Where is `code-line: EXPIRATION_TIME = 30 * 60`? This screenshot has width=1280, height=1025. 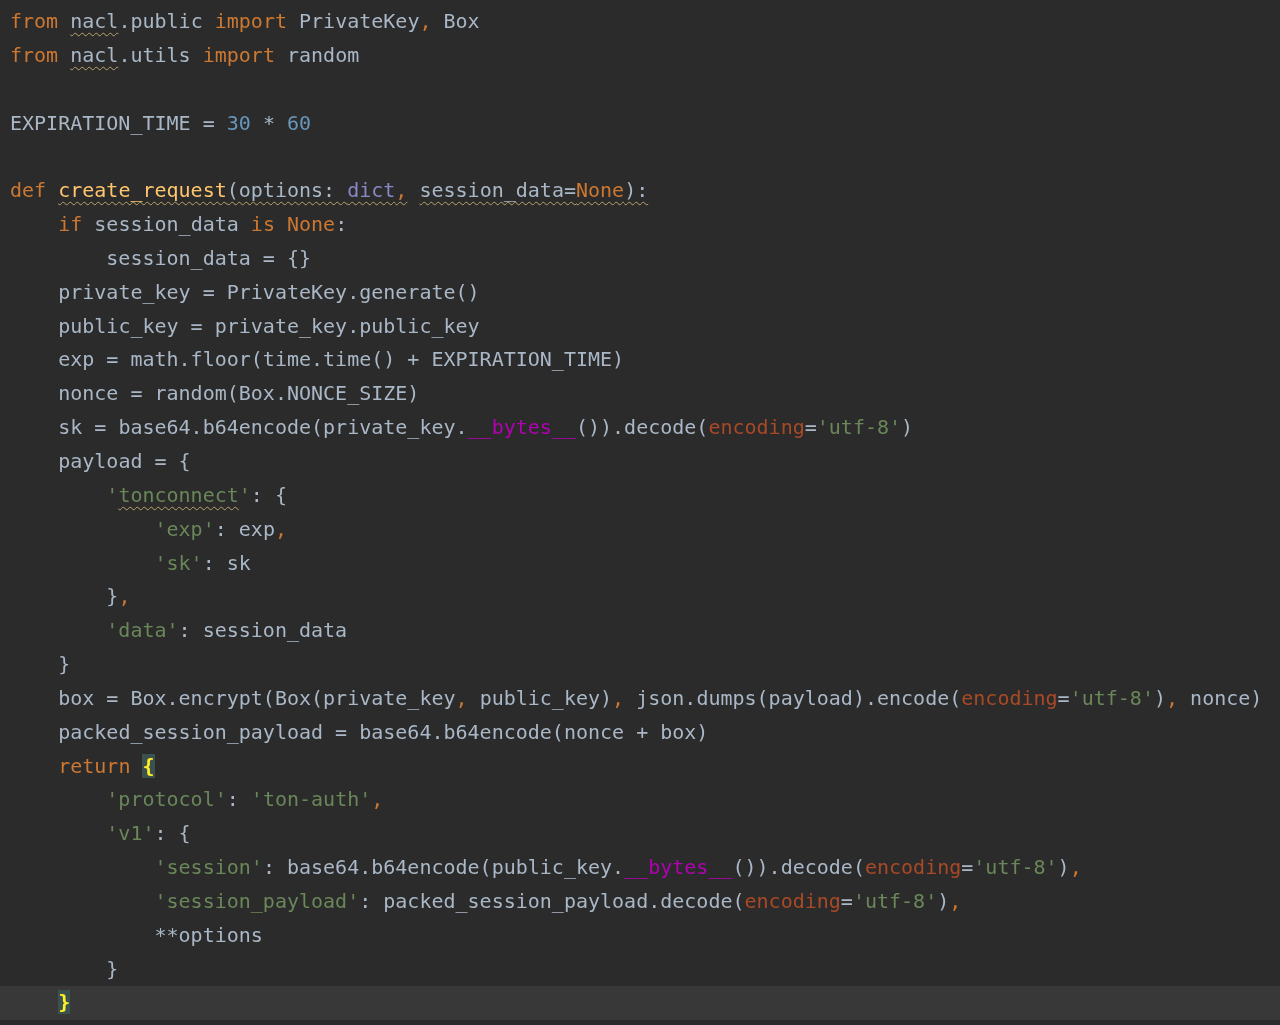 code-line: EXPIRATION_TIME = 30 * 60 is located at coordinates (161, 123).